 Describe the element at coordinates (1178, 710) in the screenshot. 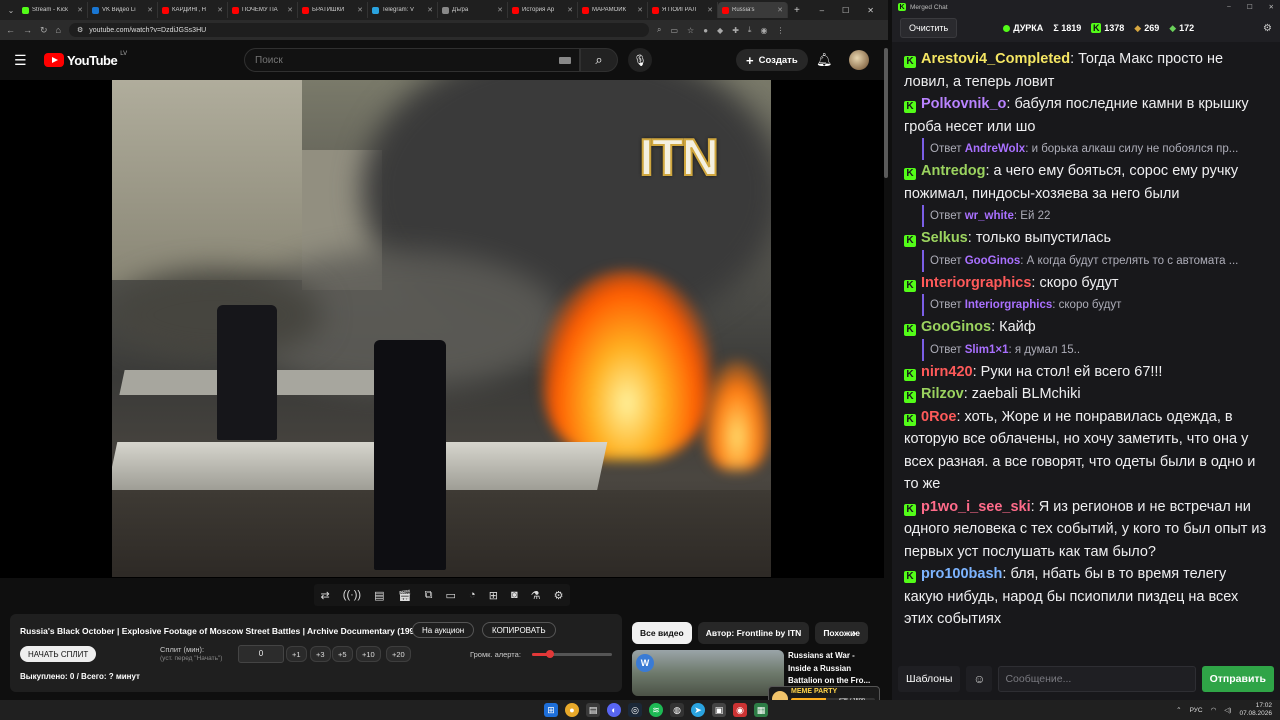

I see `tray-chevron-icon: ⌃` at that location.